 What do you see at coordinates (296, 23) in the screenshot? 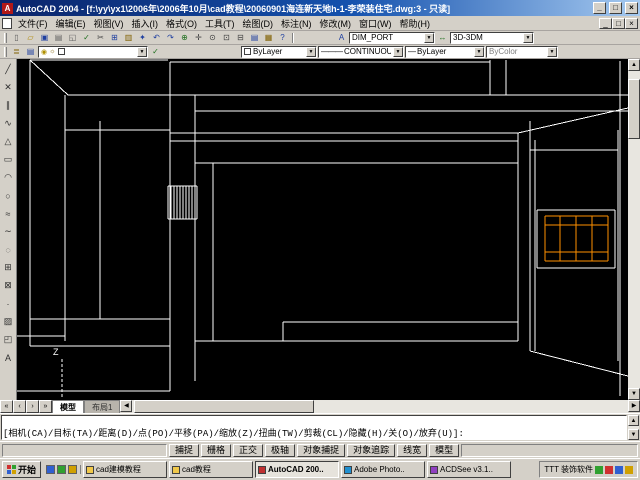
I see `menu-item: 标注(N)` at bounding box center [296, 23].